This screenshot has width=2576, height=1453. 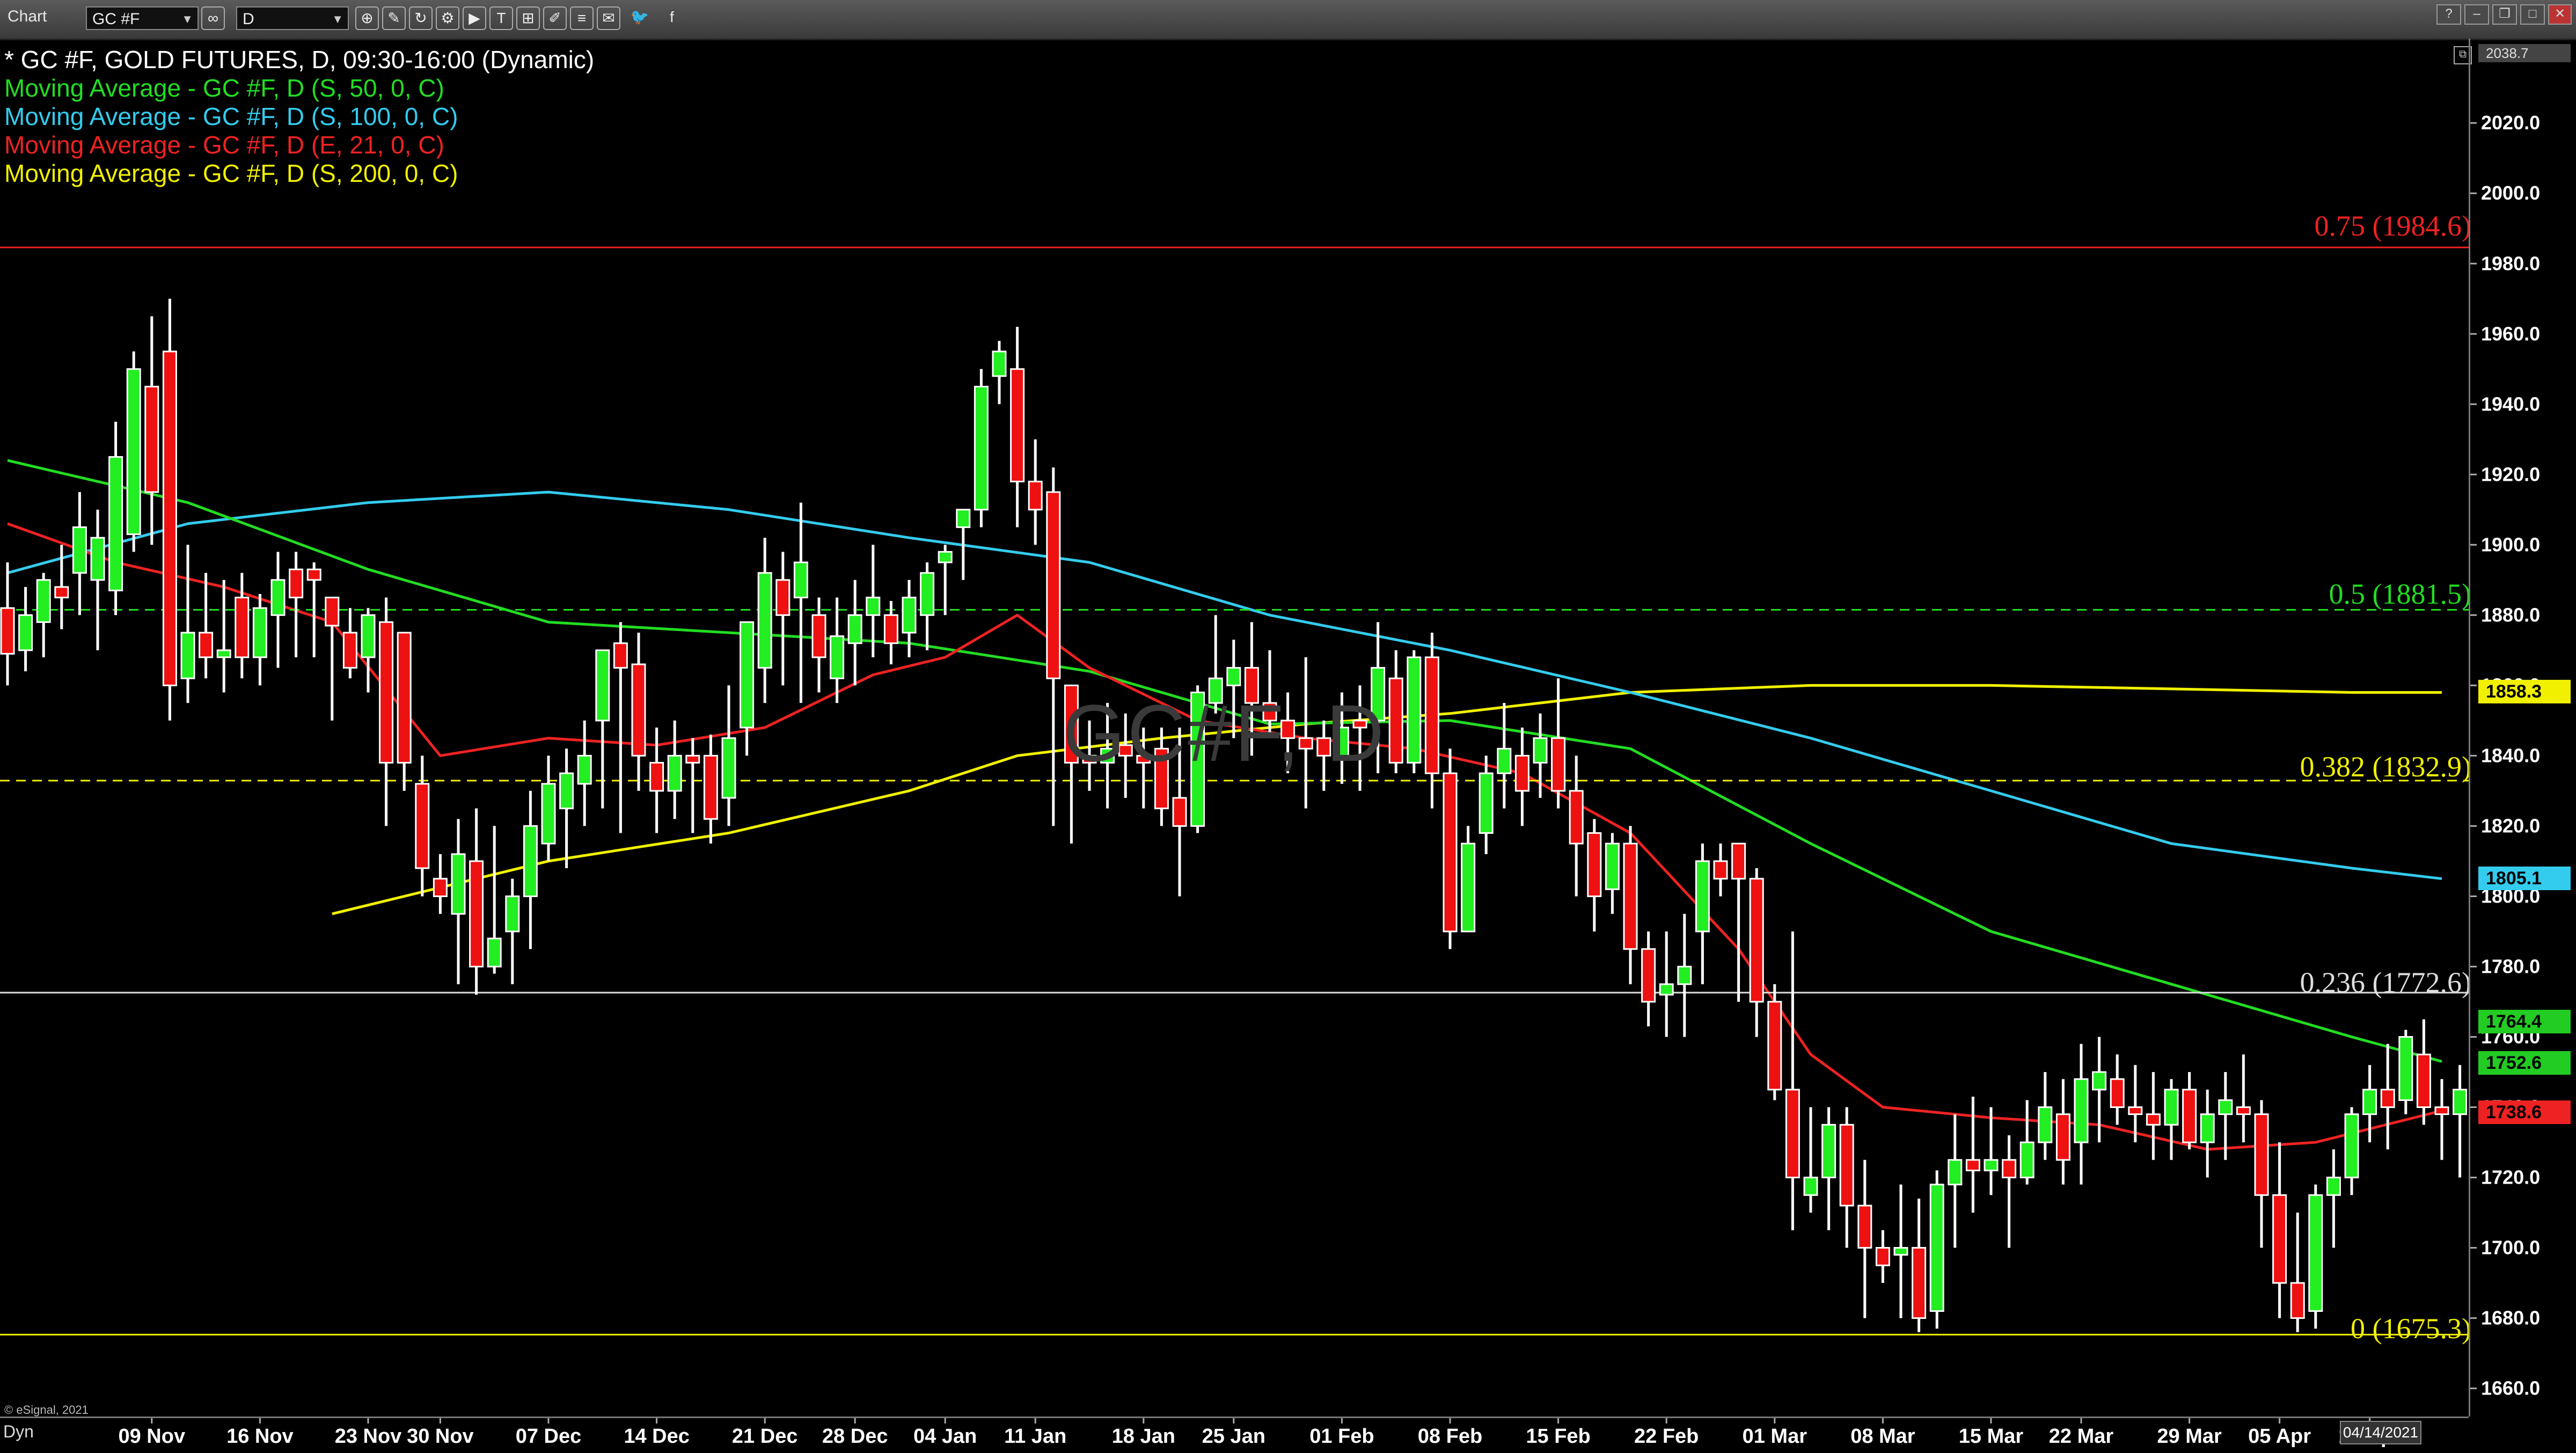 I want to click on play-icon: ▶, so click(x=474, y=18).